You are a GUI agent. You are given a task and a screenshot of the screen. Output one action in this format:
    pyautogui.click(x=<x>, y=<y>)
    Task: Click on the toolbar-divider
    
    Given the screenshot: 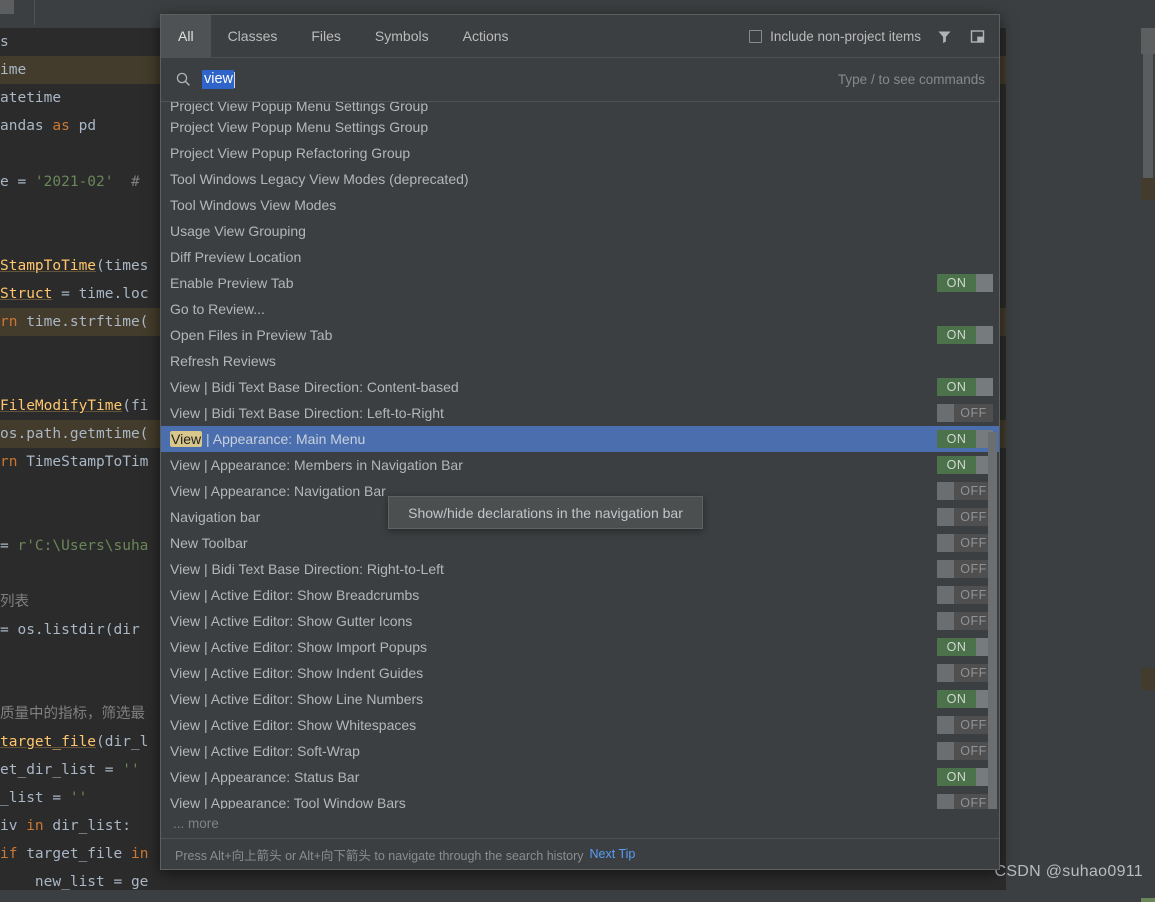 What is the action you would take?
    pyautogui.click(x=34, y=12)
    